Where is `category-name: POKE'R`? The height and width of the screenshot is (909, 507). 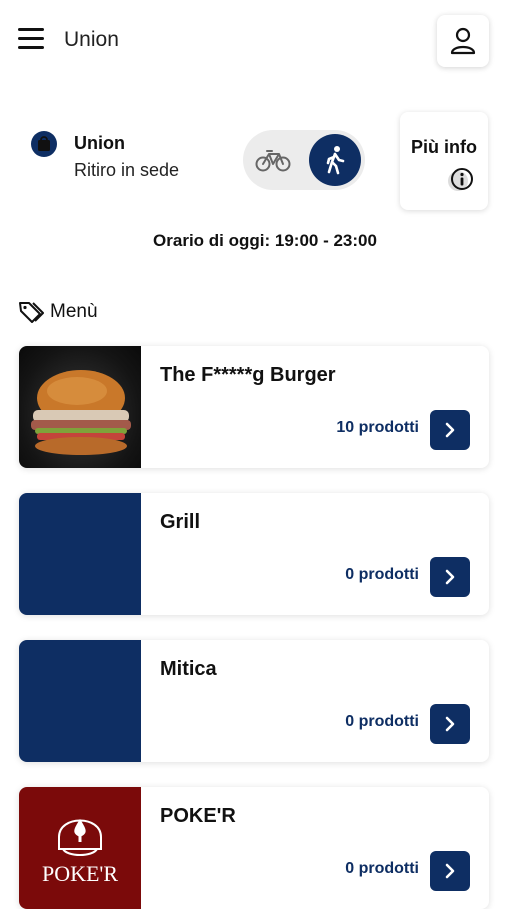 category-name: POKE'R is located at coordinates (198, 816).